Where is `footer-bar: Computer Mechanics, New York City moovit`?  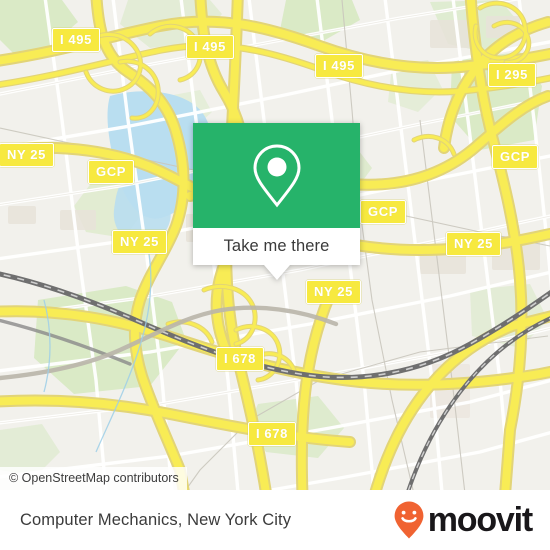
footer-bar: Computer Mechanics, New York City moovit is located at coordinates (275, 520).